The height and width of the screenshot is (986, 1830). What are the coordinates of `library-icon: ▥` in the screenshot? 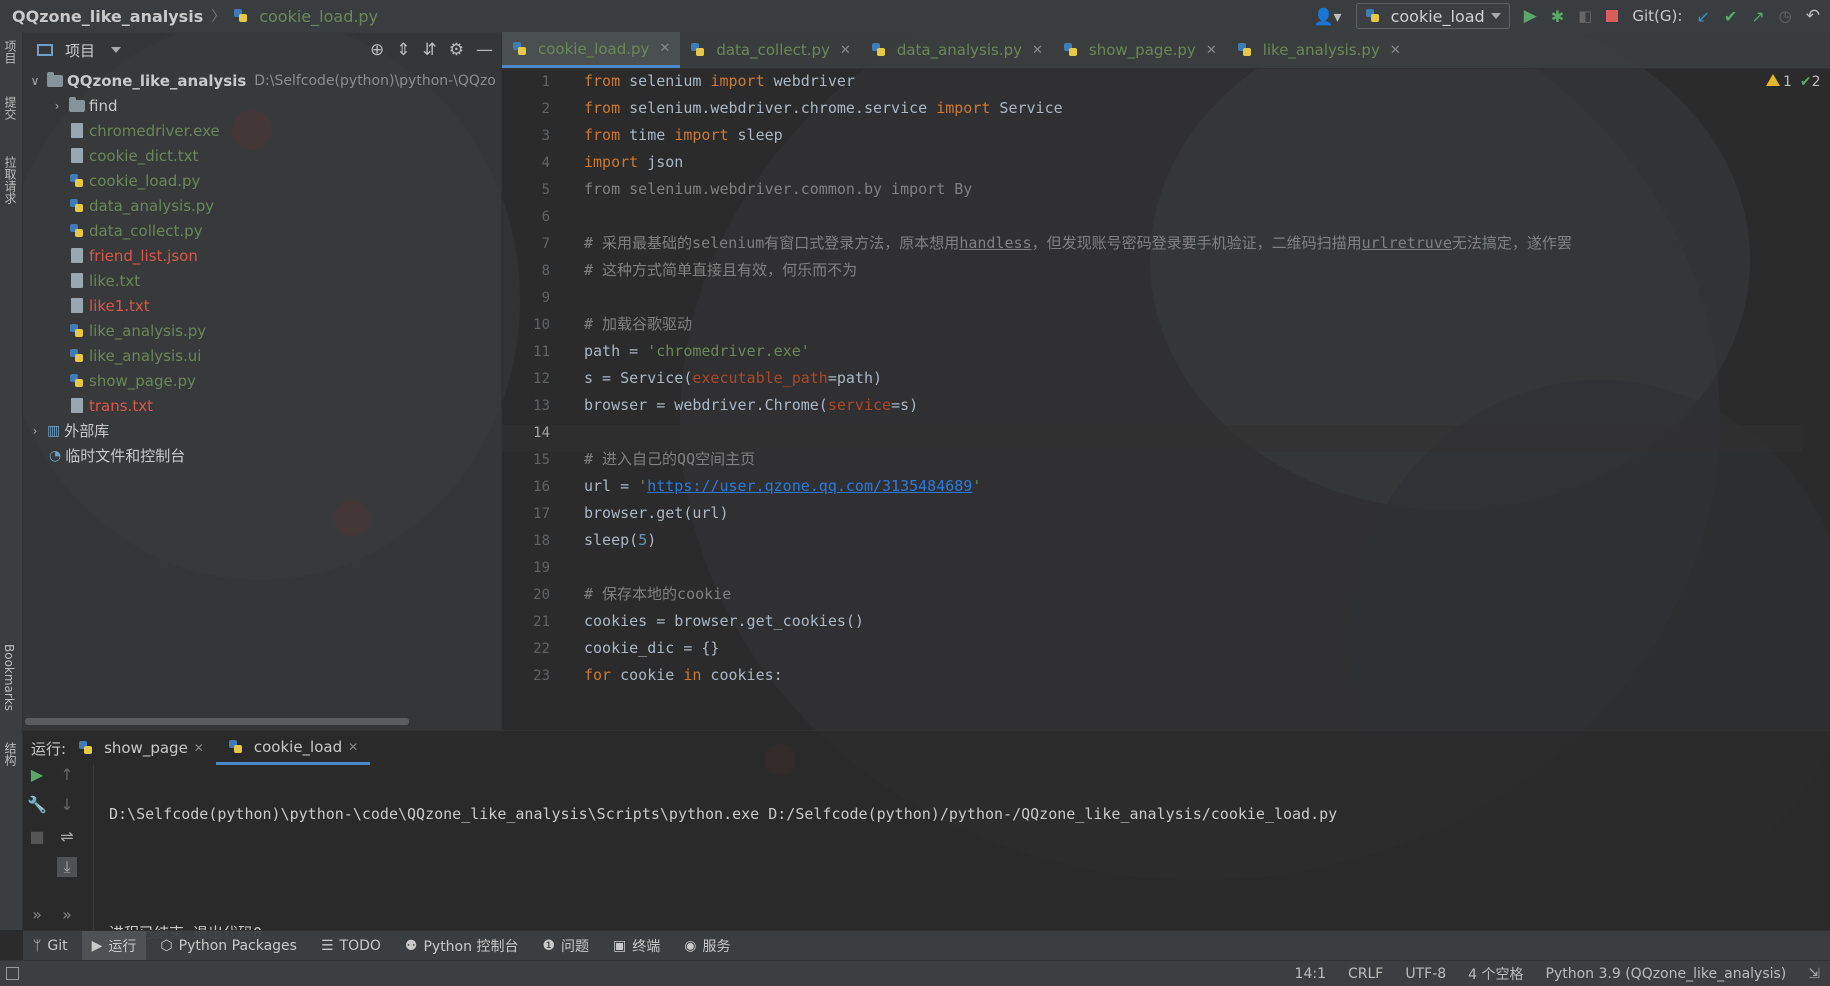 It's located at (54, 430).